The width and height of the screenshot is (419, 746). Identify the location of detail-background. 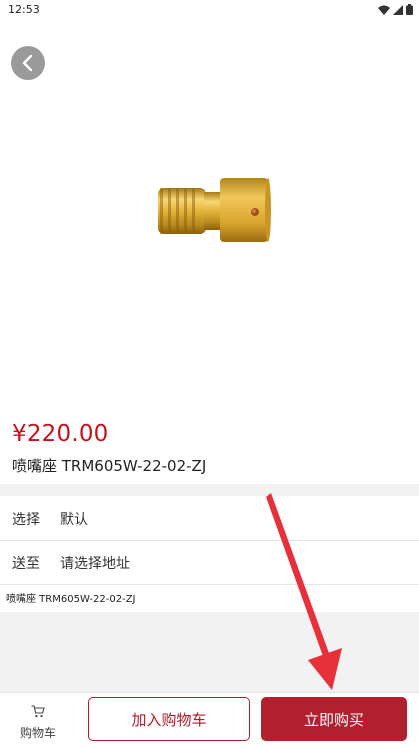
(209, 652).